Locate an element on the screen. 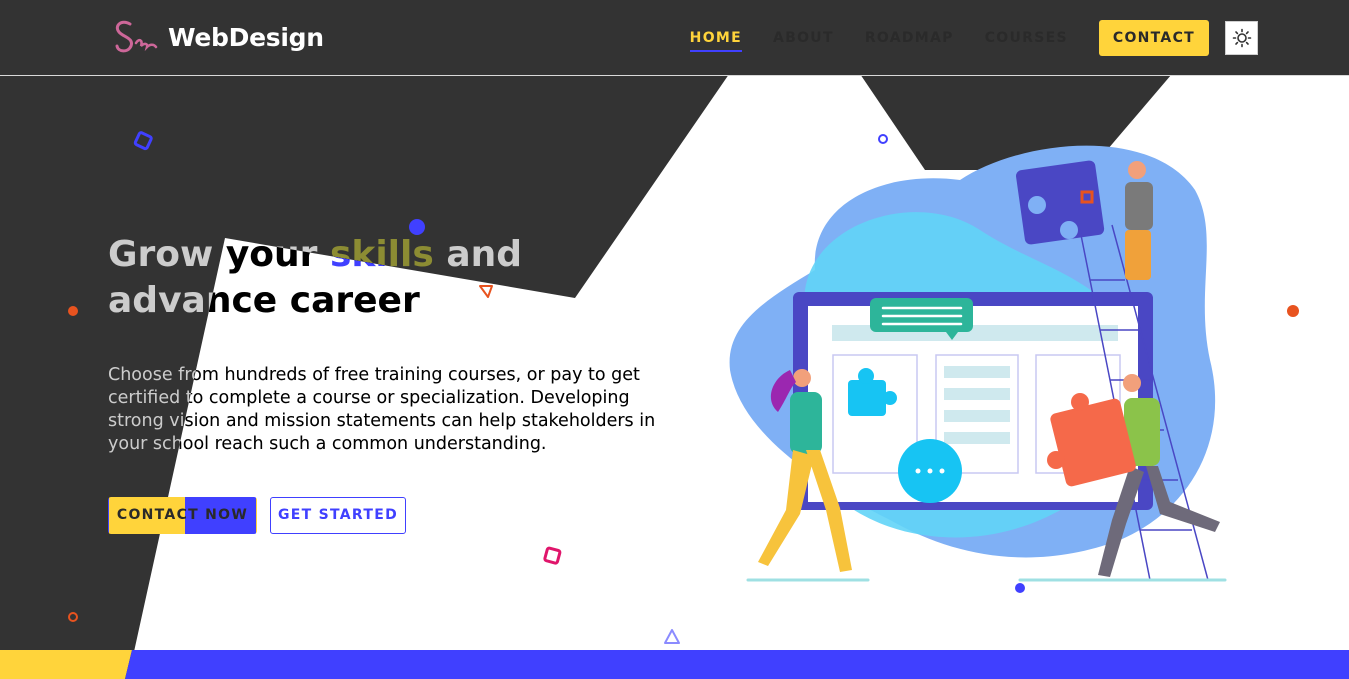 The width and height of the screenshot is (1349, 679). deco-dot-orange-right is located at coordinates (1293, 311).